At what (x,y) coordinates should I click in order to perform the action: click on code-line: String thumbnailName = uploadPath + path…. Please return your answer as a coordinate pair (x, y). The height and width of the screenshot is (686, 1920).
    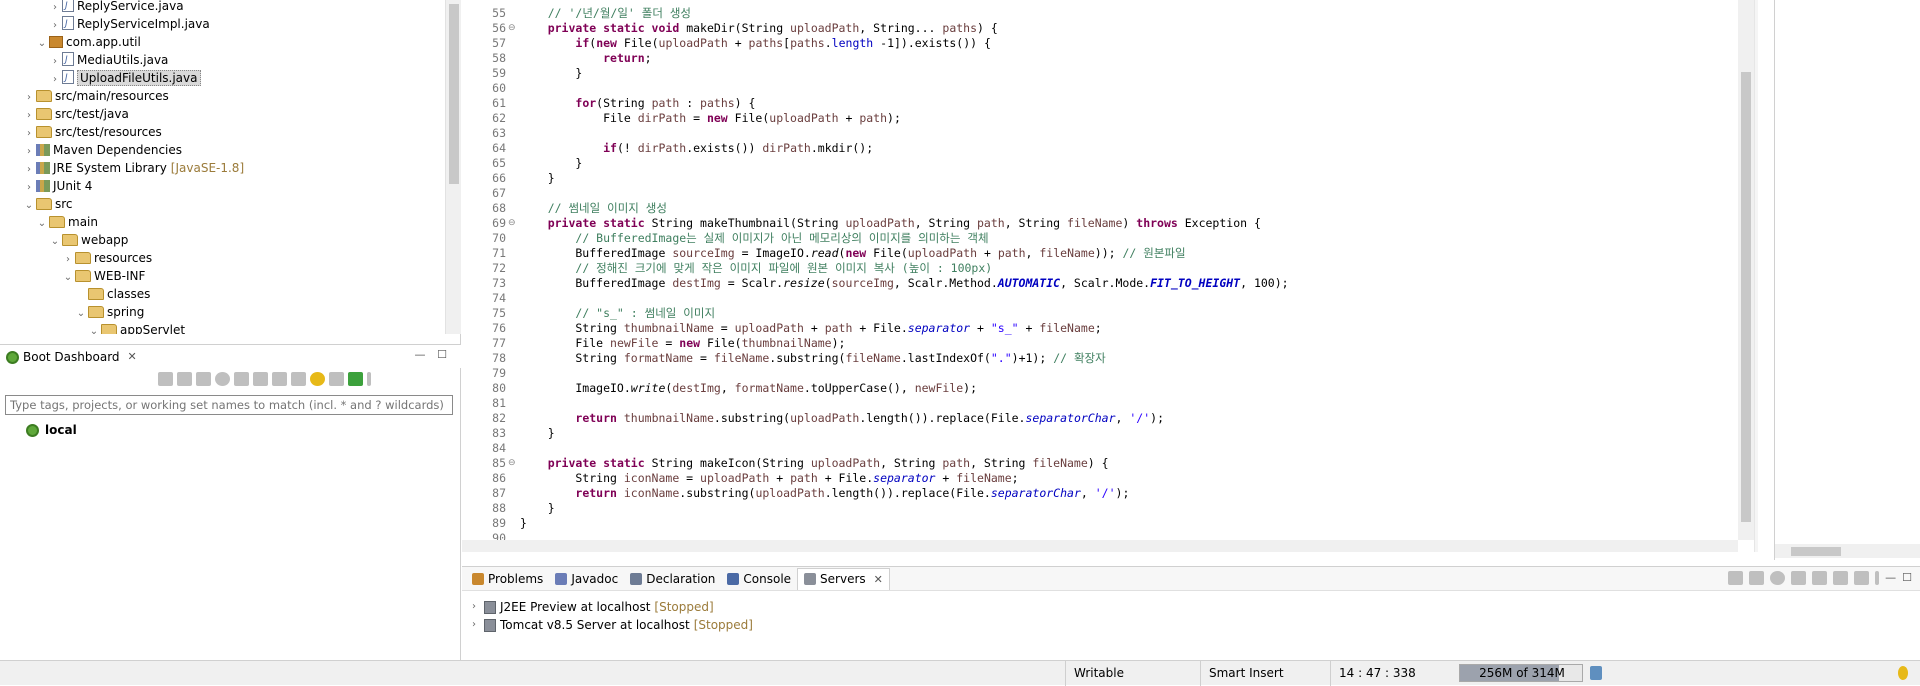
    Looking at the image, I should click on (810, 328).